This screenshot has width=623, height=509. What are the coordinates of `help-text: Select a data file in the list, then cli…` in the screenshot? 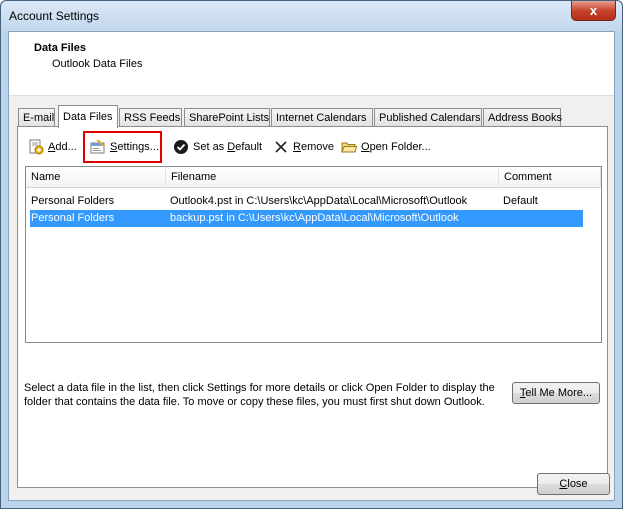 It's located at (259, 395).